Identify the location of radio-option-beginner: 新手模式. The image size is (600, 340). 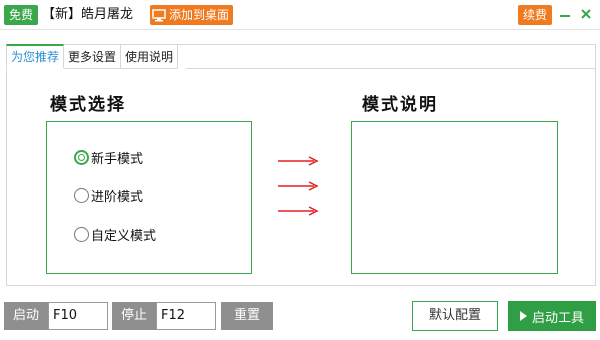
(109, 157).